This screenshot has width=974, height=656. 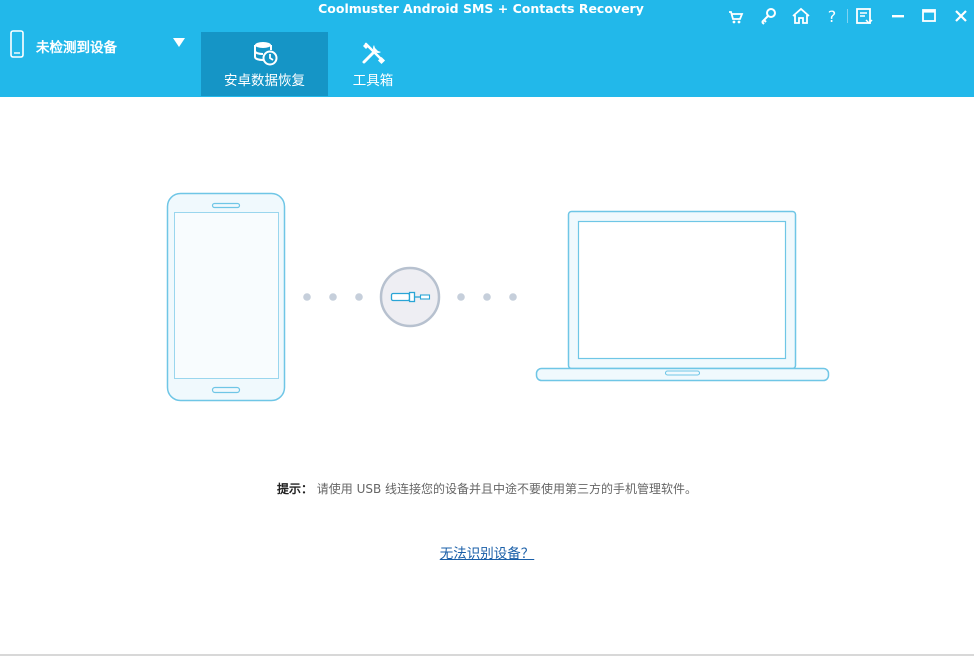 I want to click on cannot-recognize-device-link: 无法识别设备？, so click(x=487, y=554).